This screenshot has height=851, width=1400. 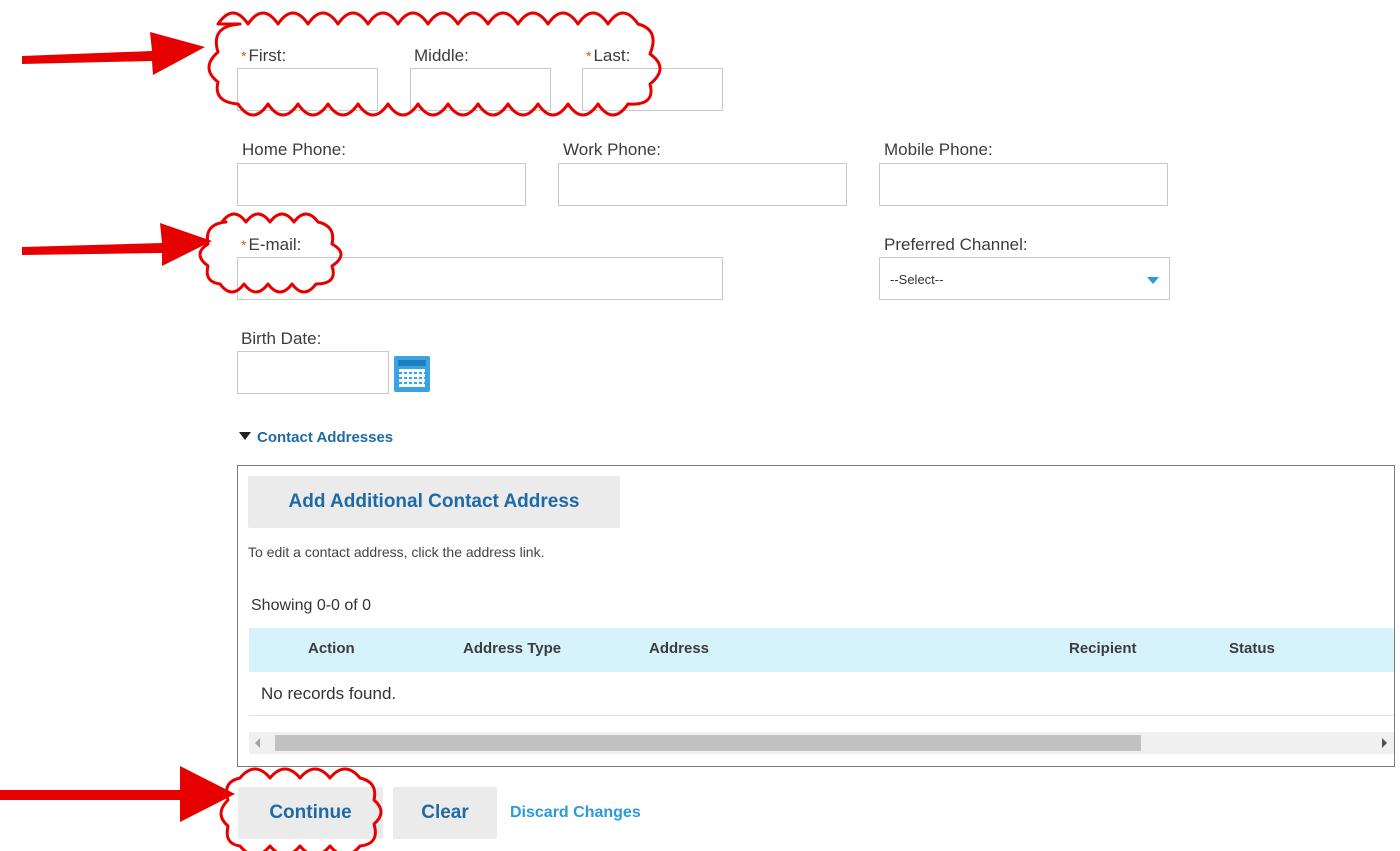 I want to click on column-header-recipient: Recipient, so click(x=1103, y=648).